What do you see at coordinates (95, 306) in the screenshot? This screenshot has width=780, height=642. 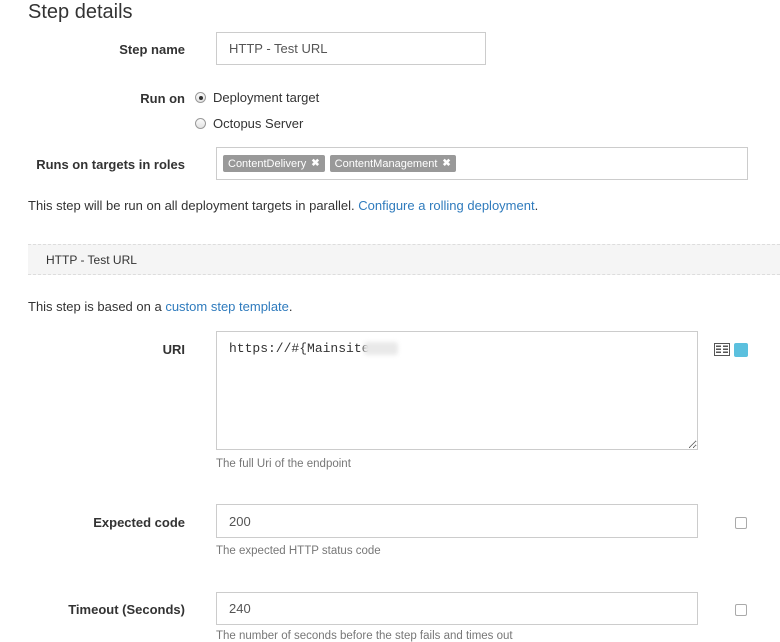 I see `template-info-text: This step is based on a` at bounding box center [95, 306].